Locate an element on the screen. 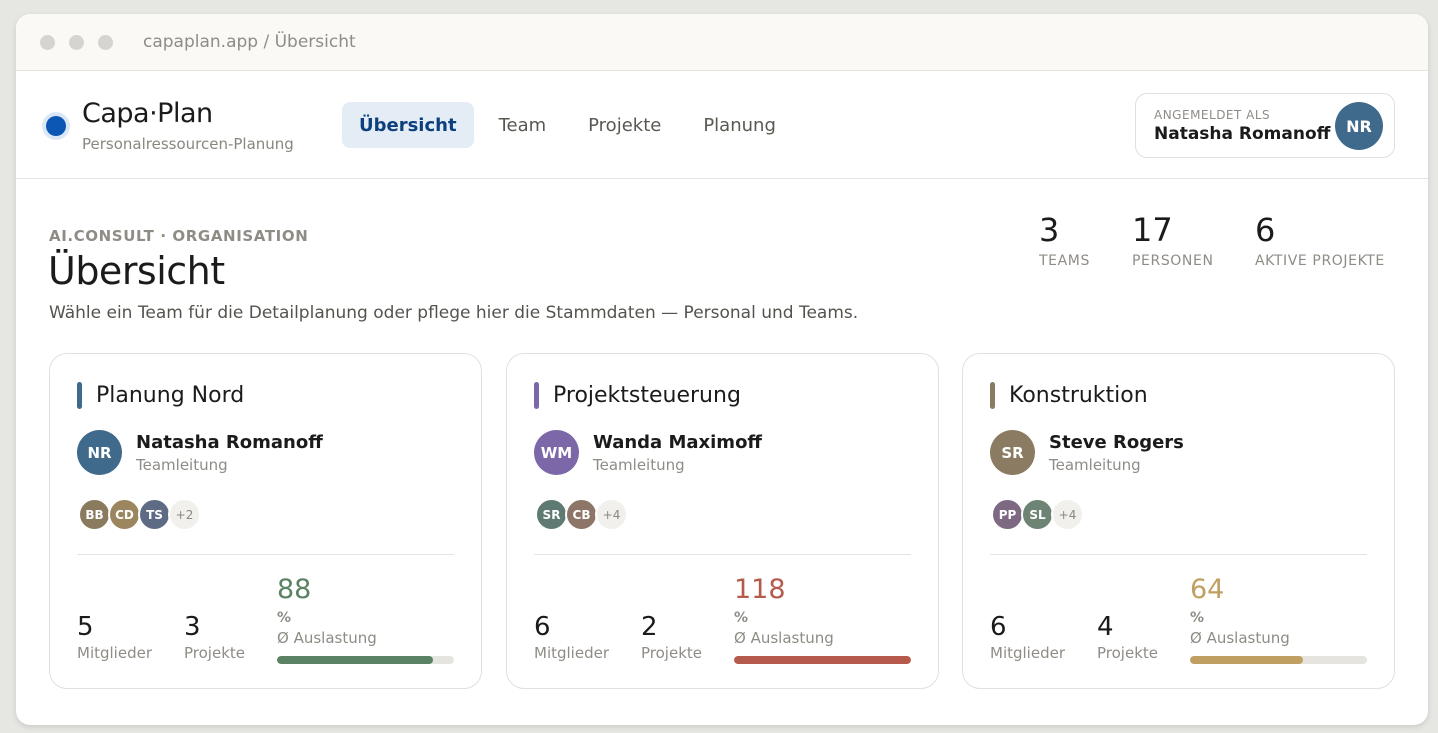  stat-teams: 3 TEAMS is located at coordinates (1064, 240).